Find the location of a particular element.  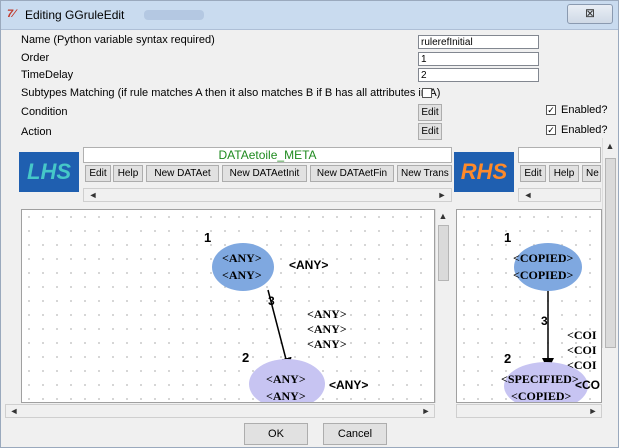

lhs-node-1-line2: <ANY> is located at coordinates (242, 275).